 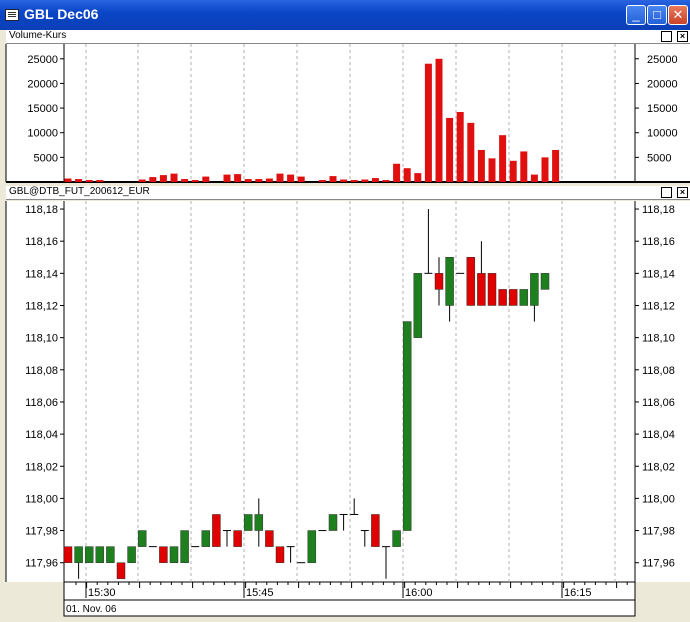 What do you see at coordinates (349, 591) in the screenshot?
I see `time-axis-bg` at bounding box center [349, 591].